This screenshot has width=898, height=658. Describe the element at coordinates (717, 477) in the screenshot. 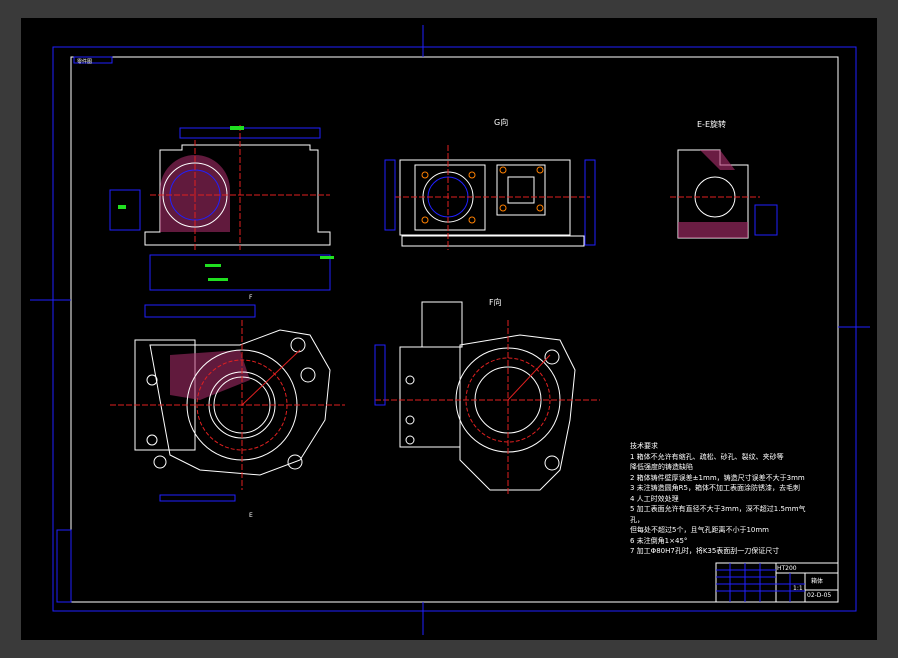

I see `tech-item: 2 箱体铸件壁厚误差±1mm，铸造尺寸误差不大于3mm` at that location.